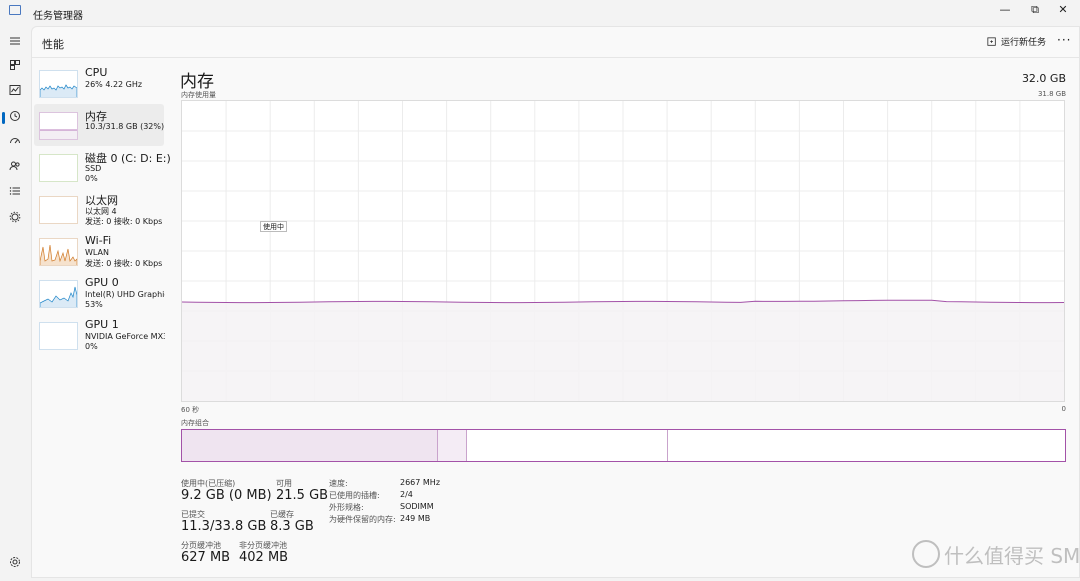 Image resolution: width=1080 pixels, height=581 pixels. I want to click on composition-modified, so click(452, 445).